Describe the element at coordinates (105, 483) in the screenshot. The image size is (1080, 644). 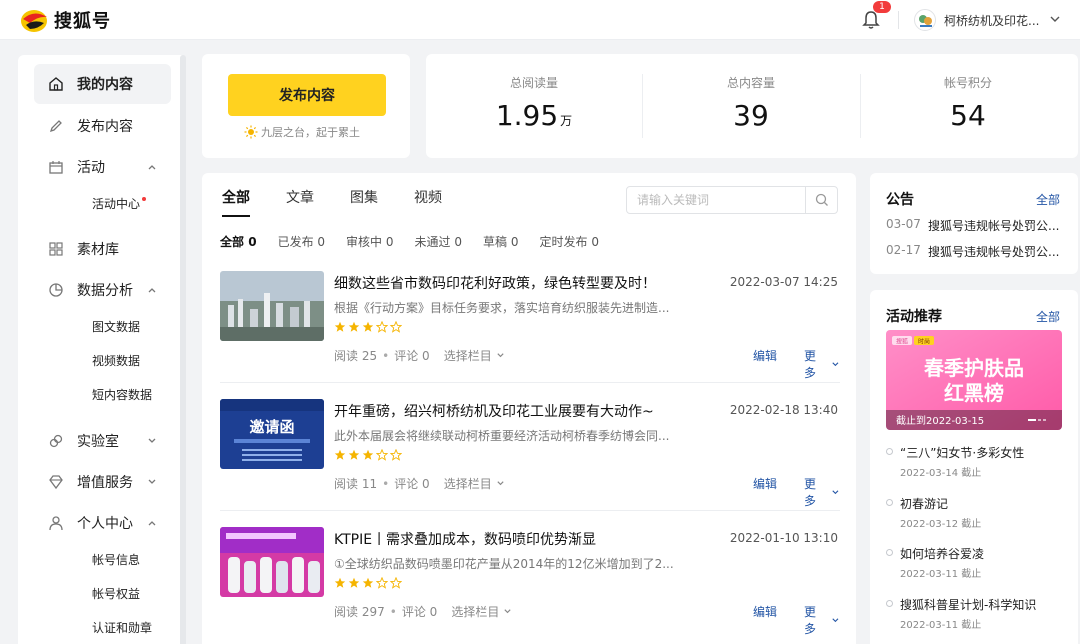
I see `sidebar-item-label: 增值服务` at that location.